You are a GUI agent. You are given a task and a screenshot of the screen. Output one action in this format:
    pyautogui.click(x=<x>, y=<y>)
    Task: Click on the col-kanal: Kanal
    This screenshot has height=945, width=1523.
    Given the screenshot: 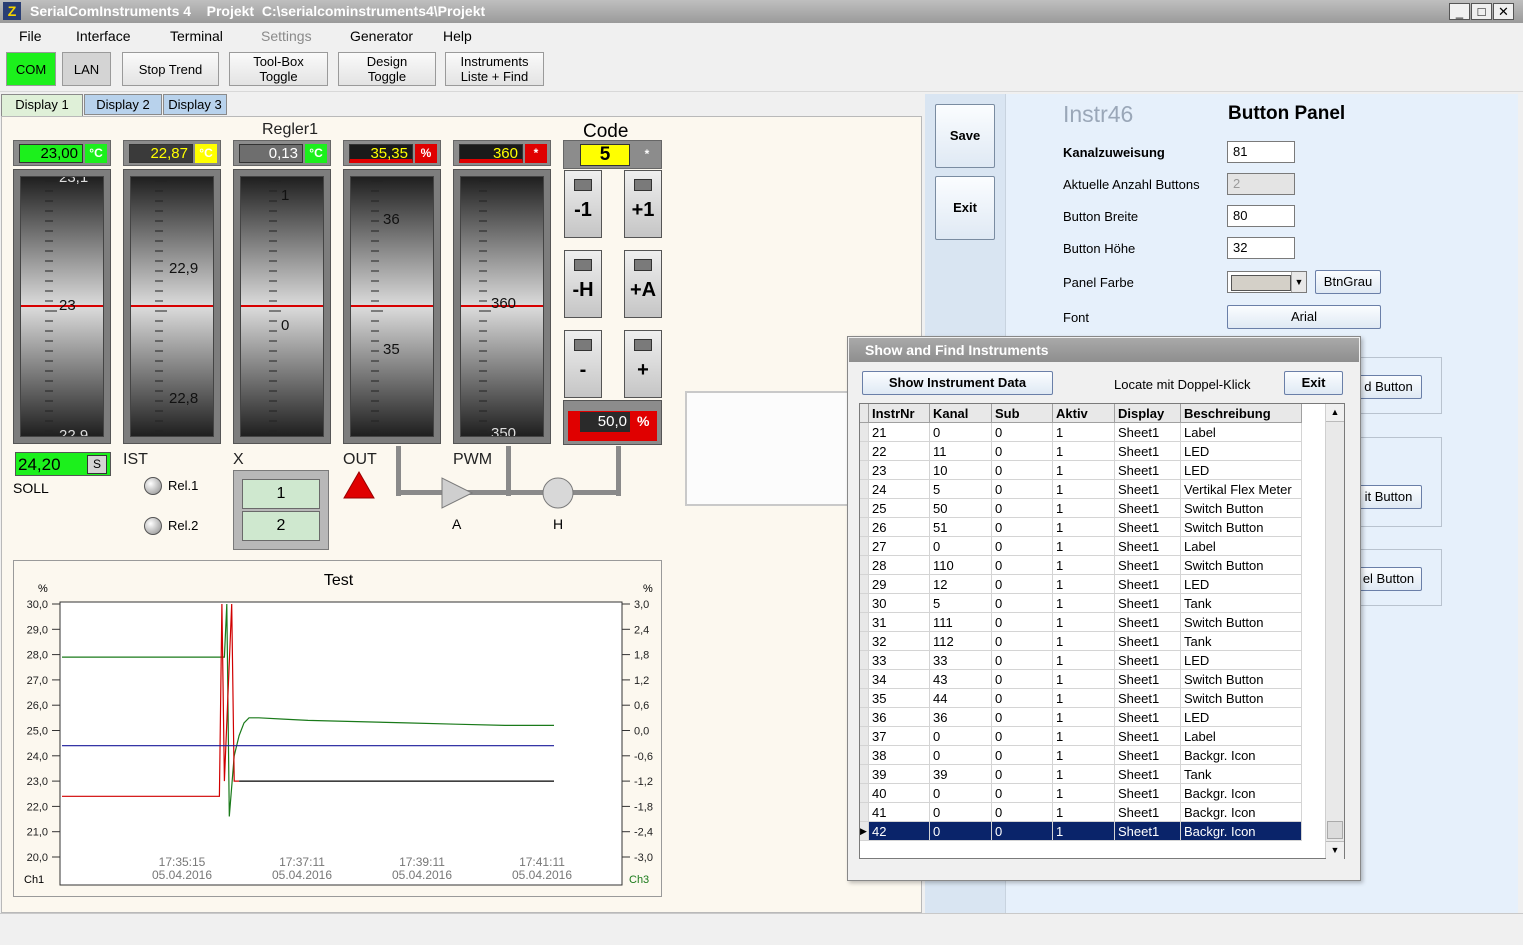 What is the action you would take?
    pyautogui.click(x=960, y=413)
    